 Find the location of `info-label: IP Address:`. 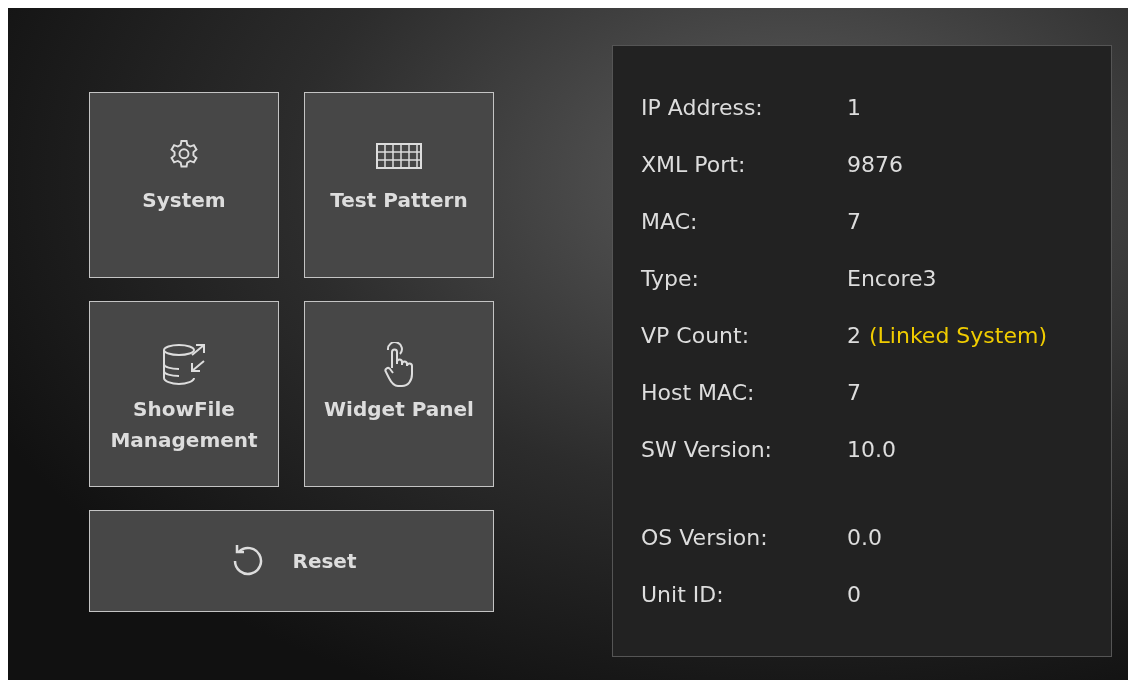

info-label: IP Address: is located at coordinates (702, 107).